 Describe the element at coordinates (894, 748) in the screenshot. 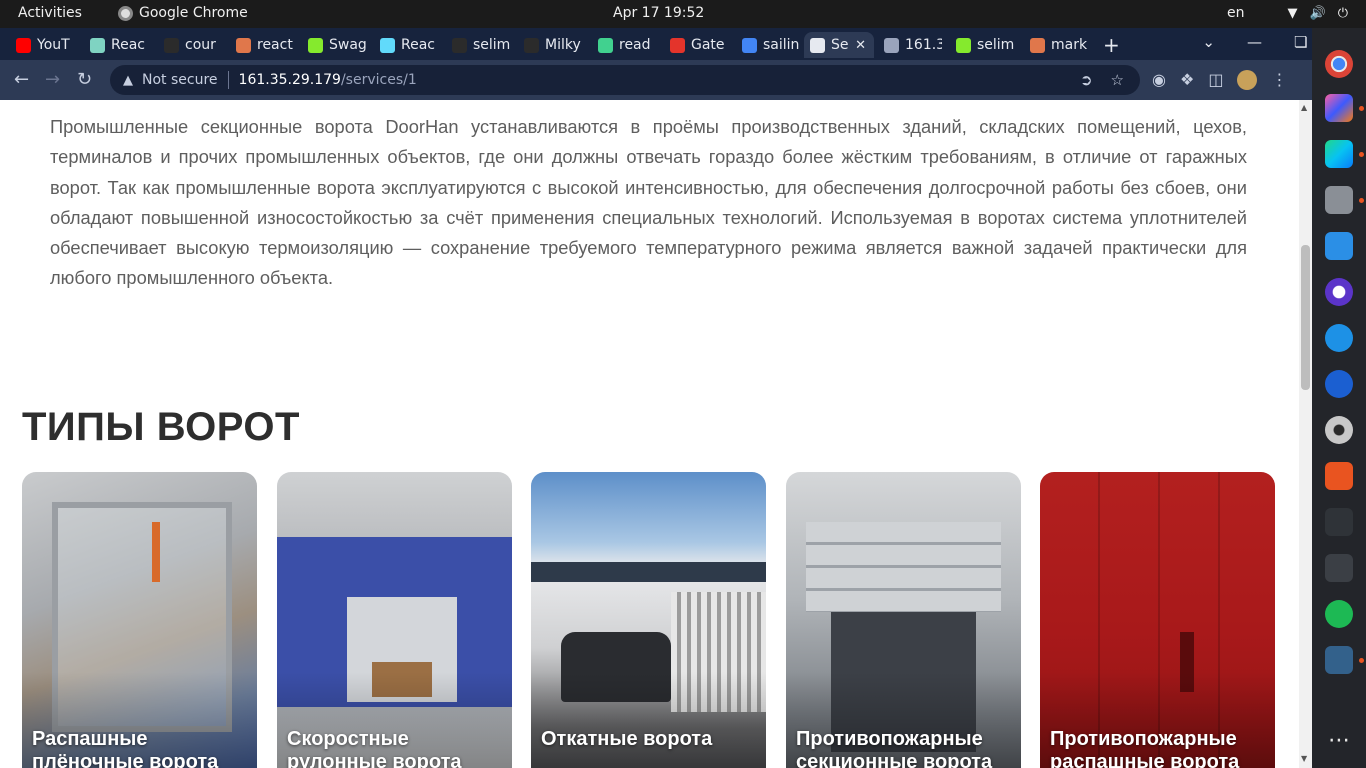

I see `card-title: Противопожарные секционные ворота` at that location.